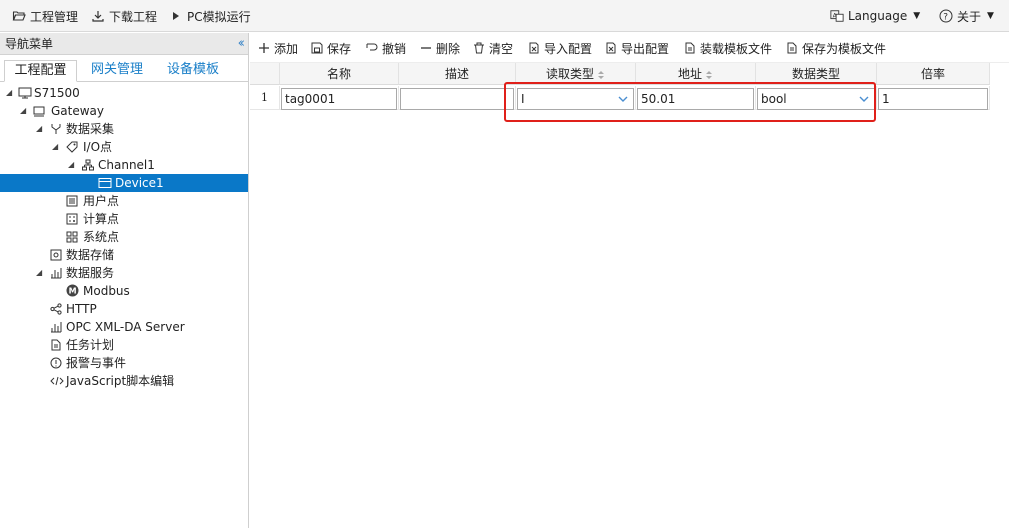 This screenshot has height=528, width=1009. What do you see at coordinates (124, 147) in the screenshot?
I see `tree-node-io-points: ◢ I/O点` at bounding box center [124, 147].